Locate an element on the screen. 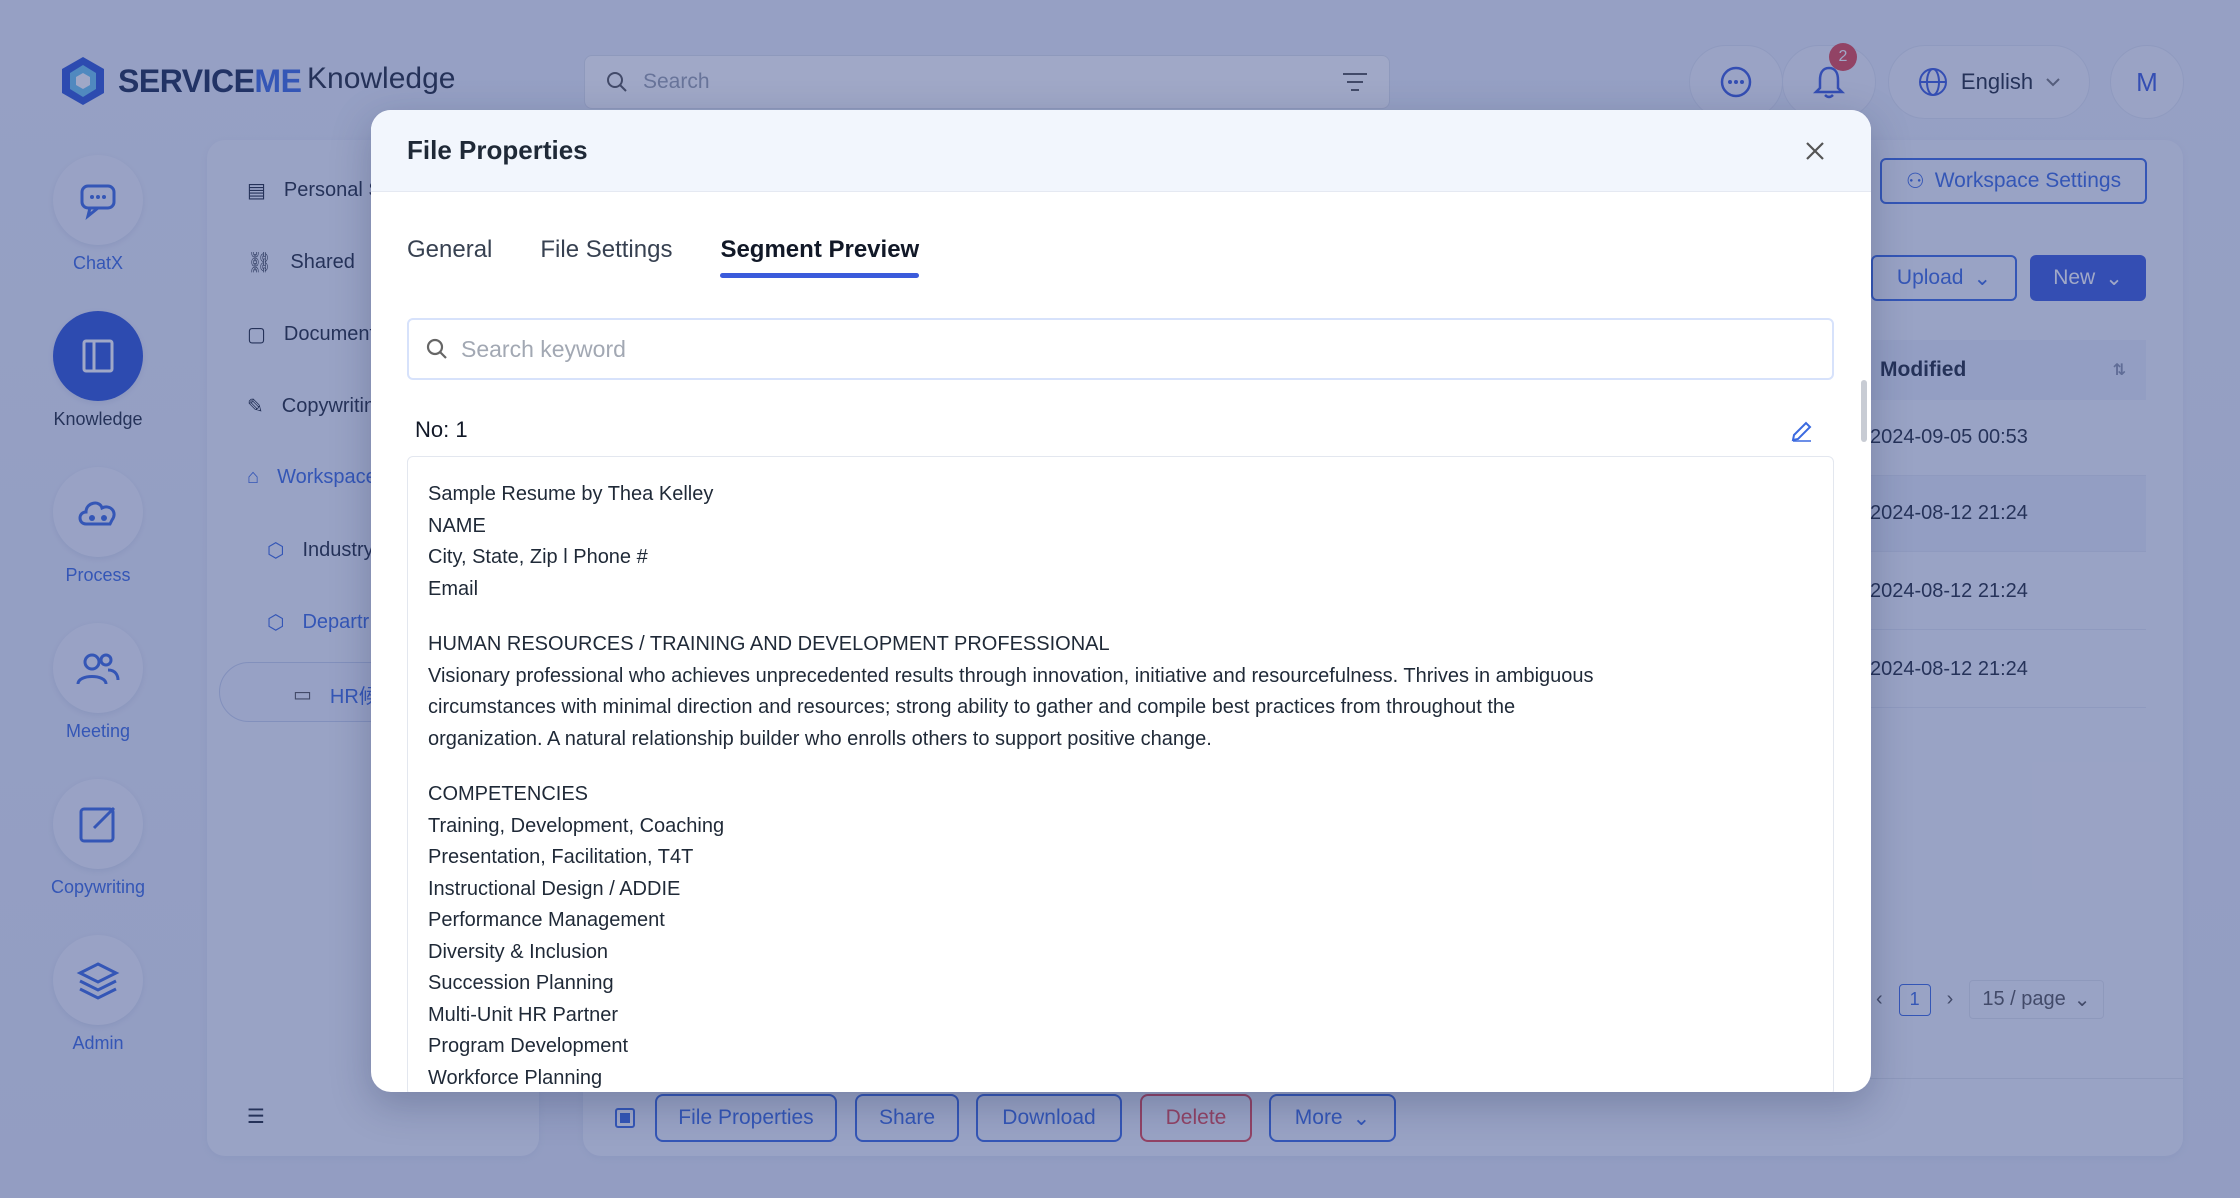 The image size is (2240, 1198). tab-file-settings: File Settings is located at coordinates (606, 257).